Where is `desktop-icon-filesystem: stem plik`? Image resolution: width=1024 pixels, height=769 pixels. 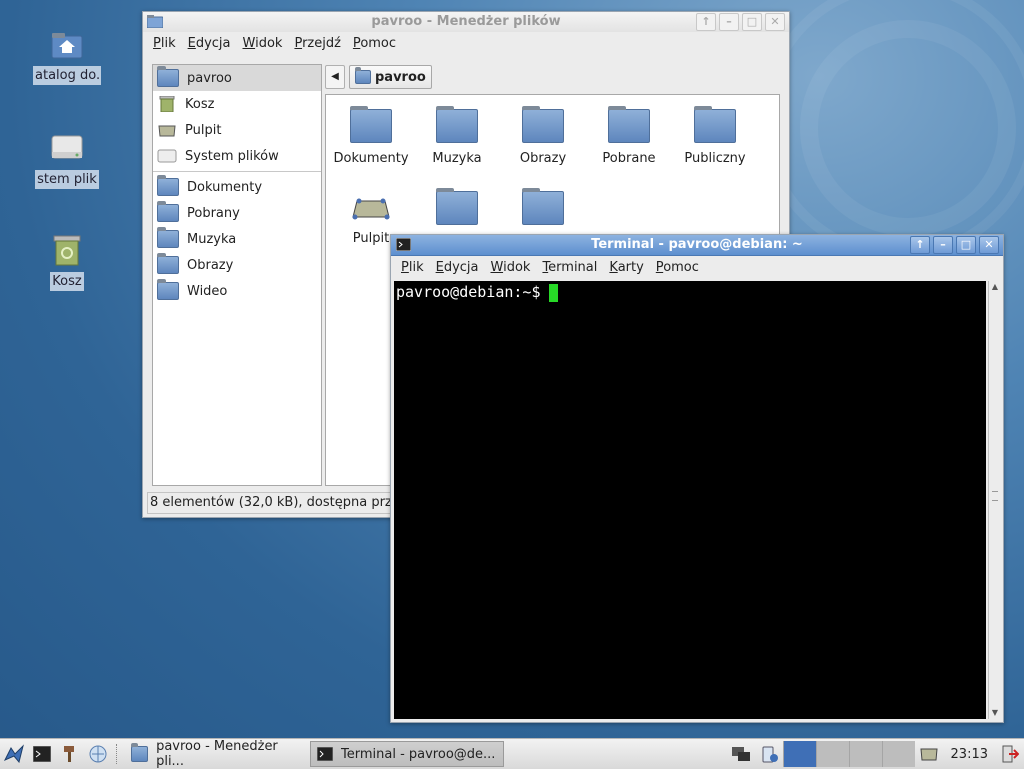
desktop-icon-filesystem: stem plik is located at coordinates (67, 162).